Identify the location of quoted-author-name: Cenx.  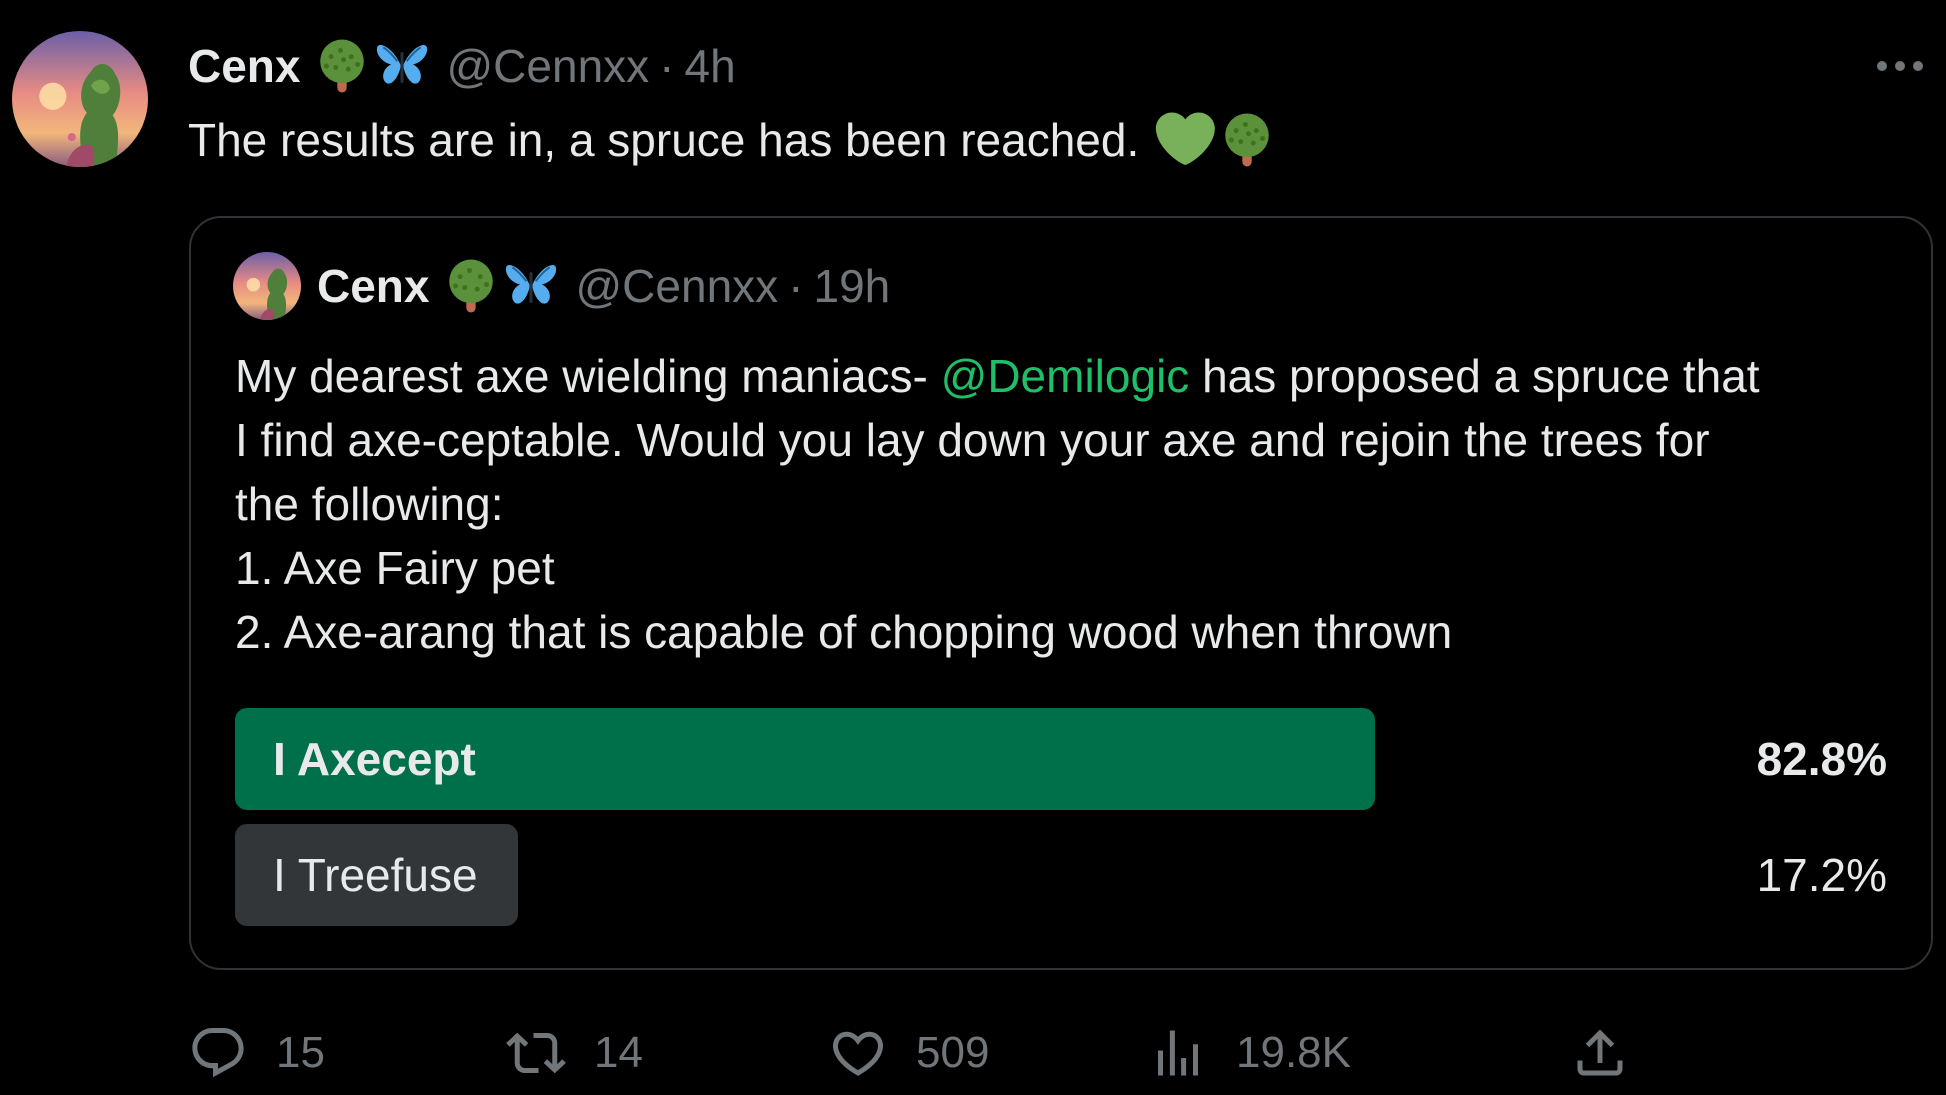
(373, 286).